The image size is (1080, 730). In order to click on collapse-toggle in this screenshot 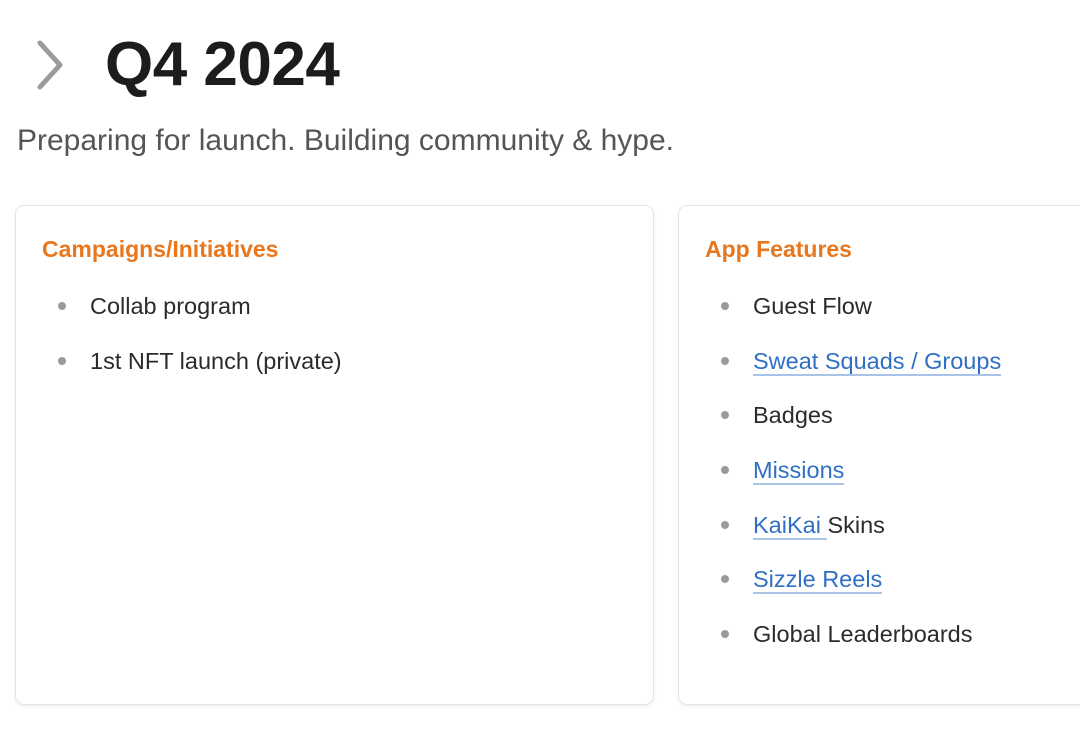, I will do `click(50, 65)`.